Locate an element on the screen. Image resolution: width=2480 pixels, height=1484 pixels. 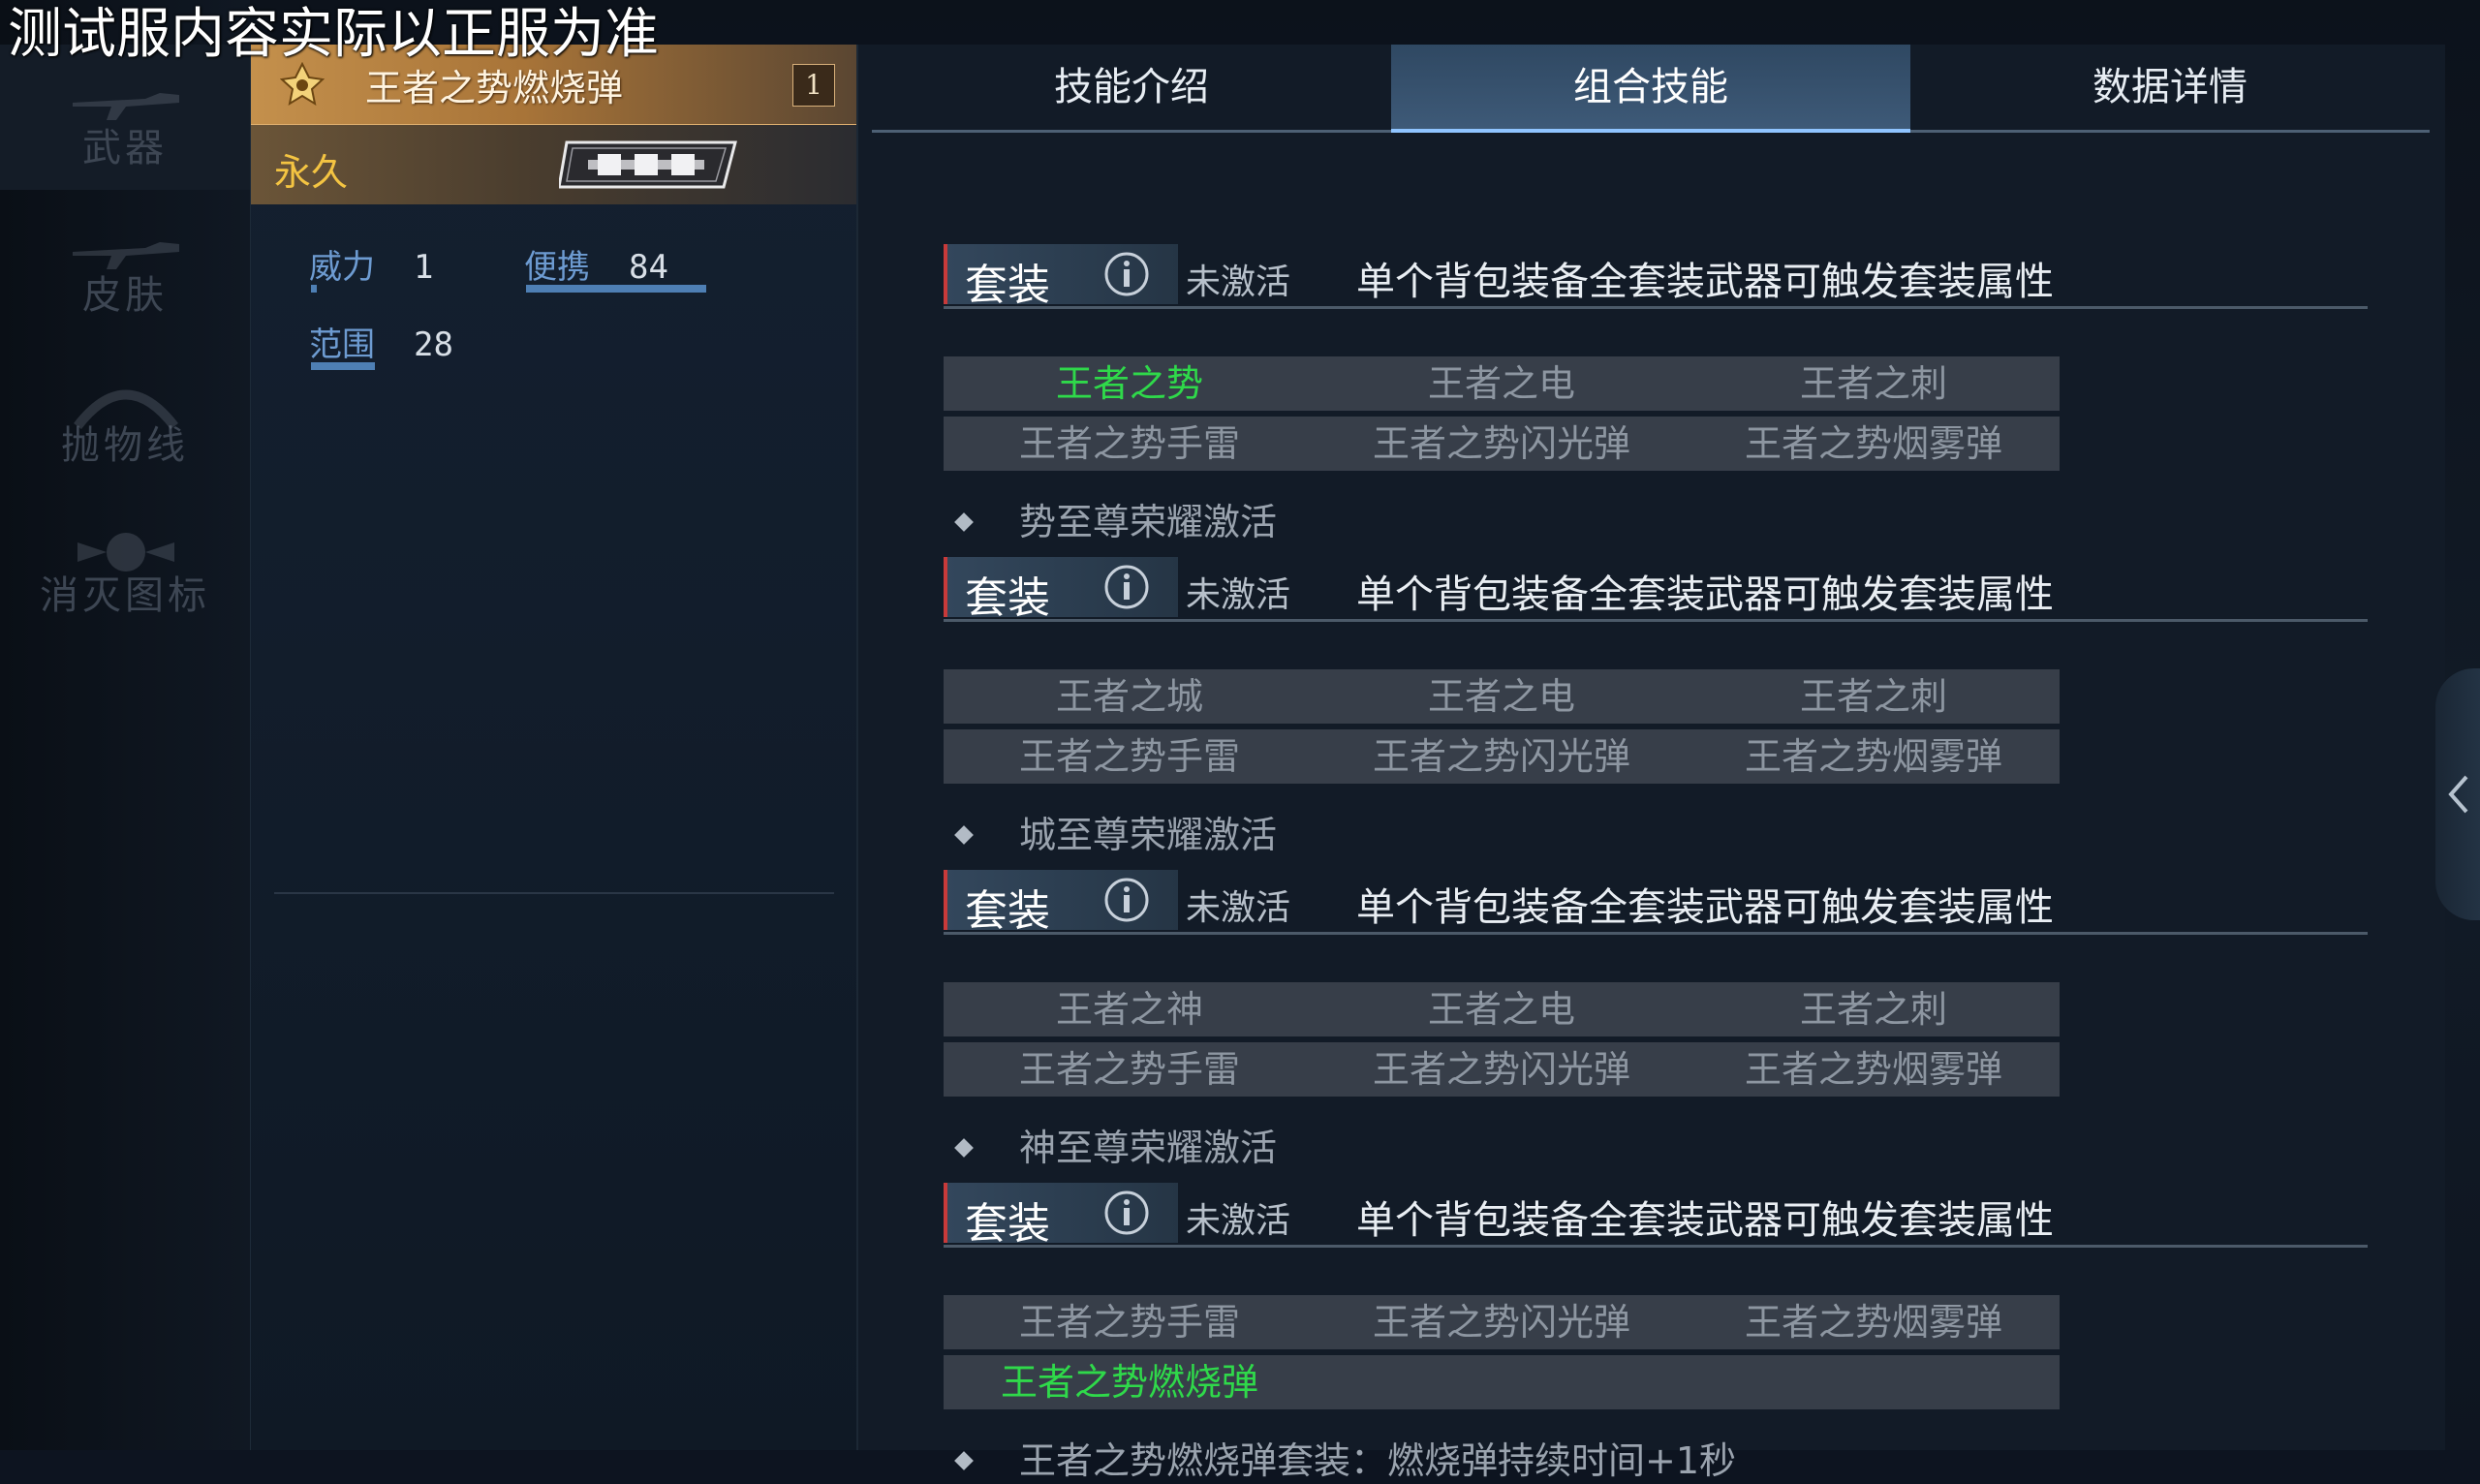
set-effect: 势至尊荣耀激活 is located at coordinates (1116, 518).